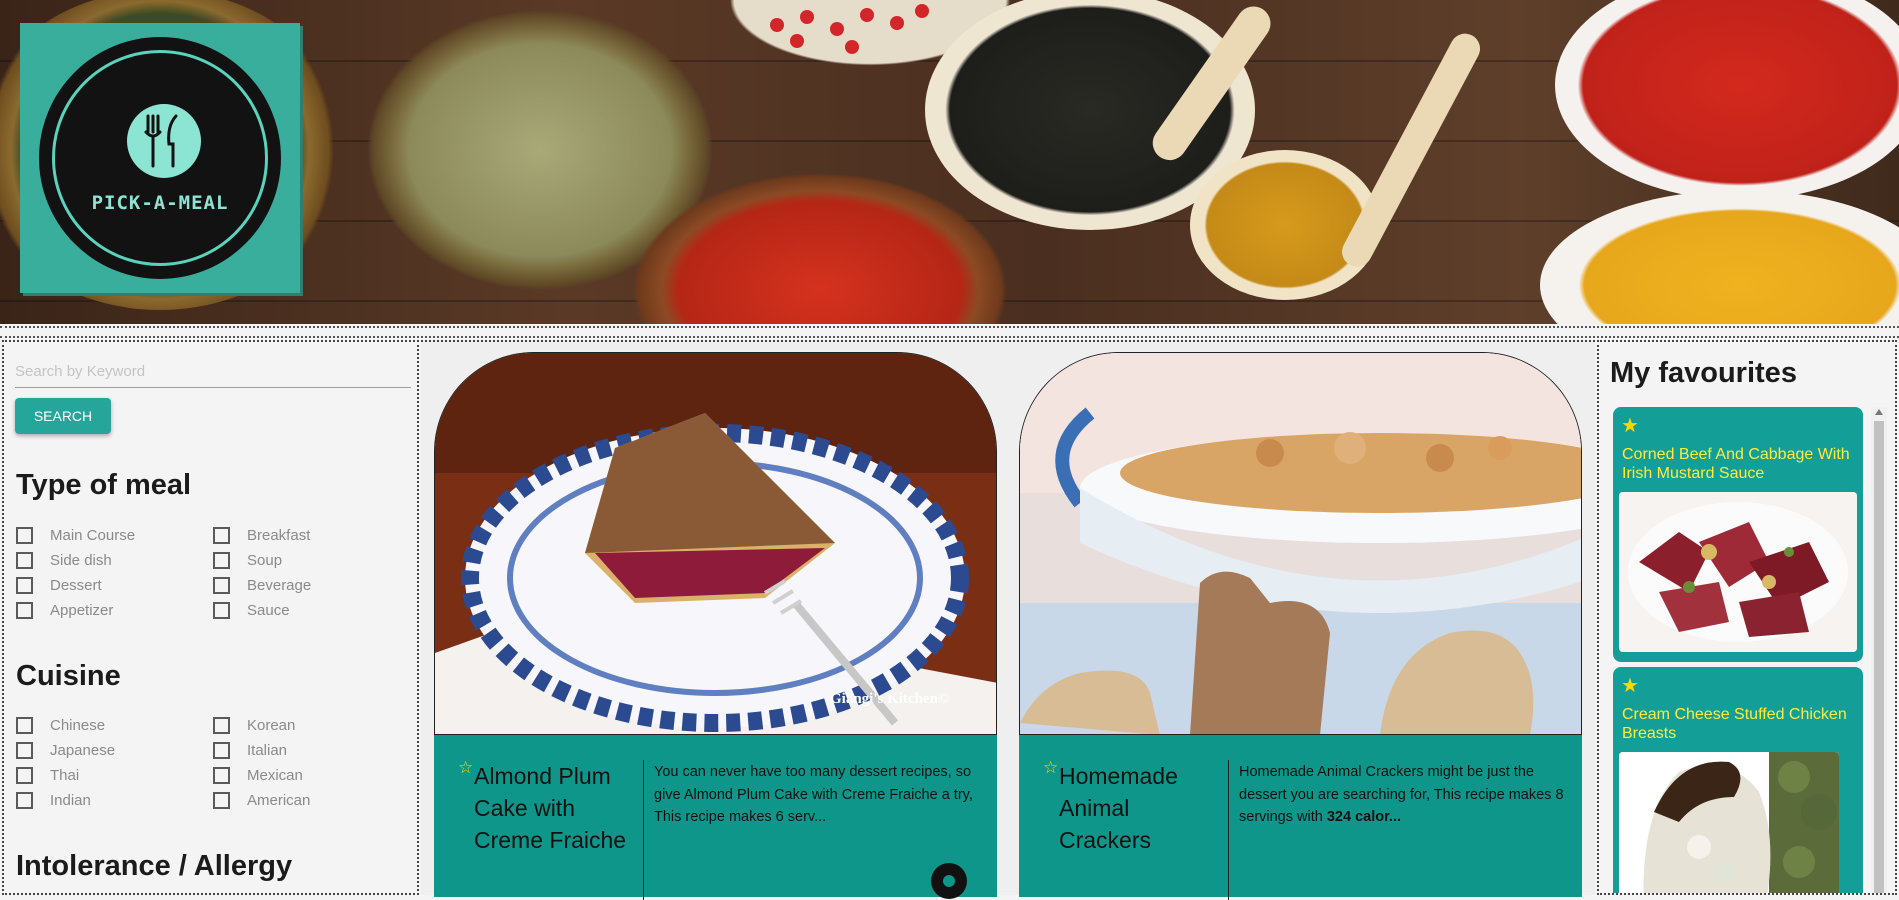  I want to click on checkbox-appetizer: Appetizer, so click(64, 610).